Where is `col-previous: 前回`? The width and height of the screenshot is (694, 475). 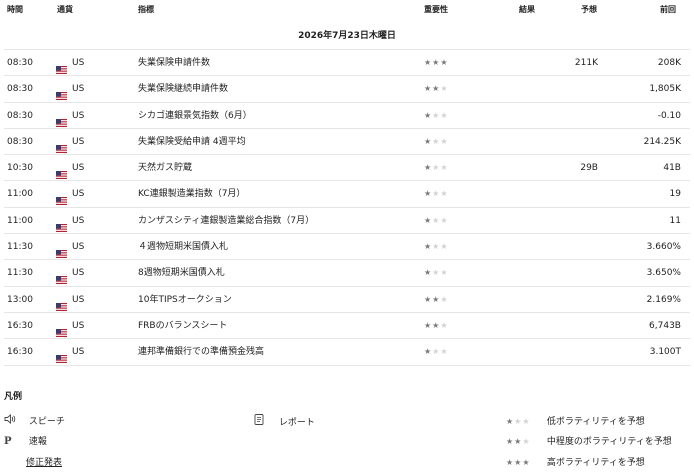
col-previous: 前回 is located at coordinates (668, 9).